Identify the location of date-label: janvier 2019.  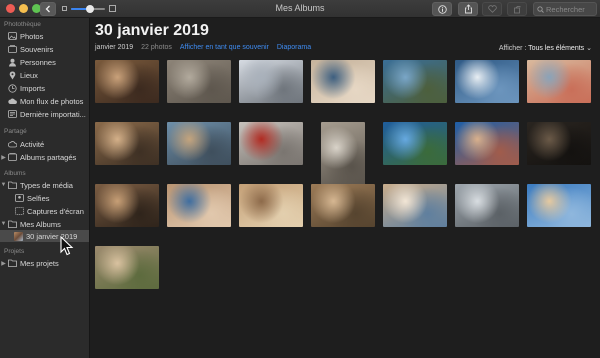
(114, 47).